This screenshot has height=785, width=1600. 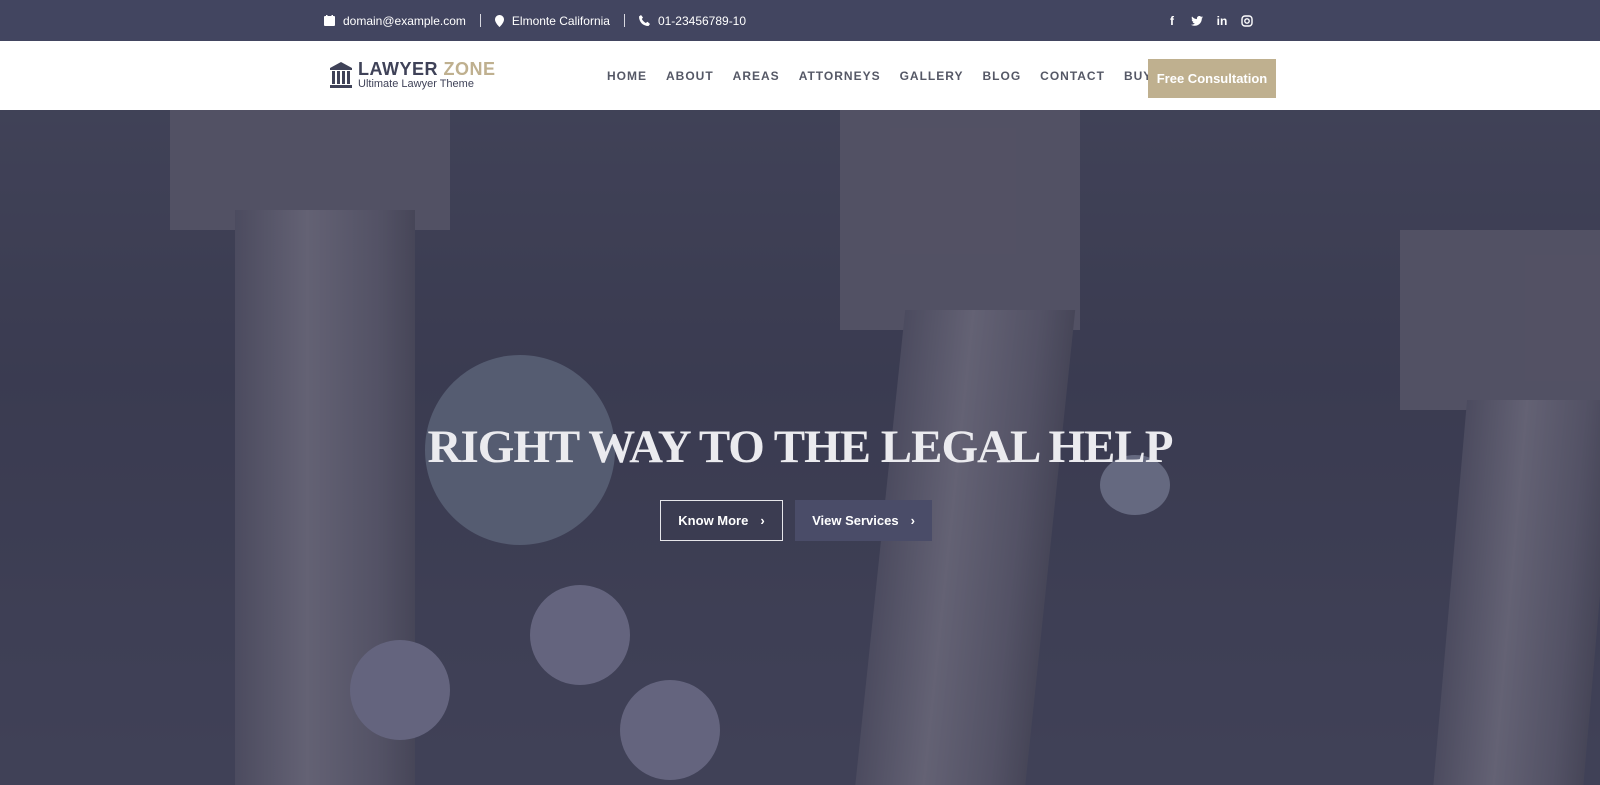 What do you see at coordinates (1212, 78) in the screenshot?
I see `free-consultation-button: Free Consultation` at bounding box center [1212, 78].